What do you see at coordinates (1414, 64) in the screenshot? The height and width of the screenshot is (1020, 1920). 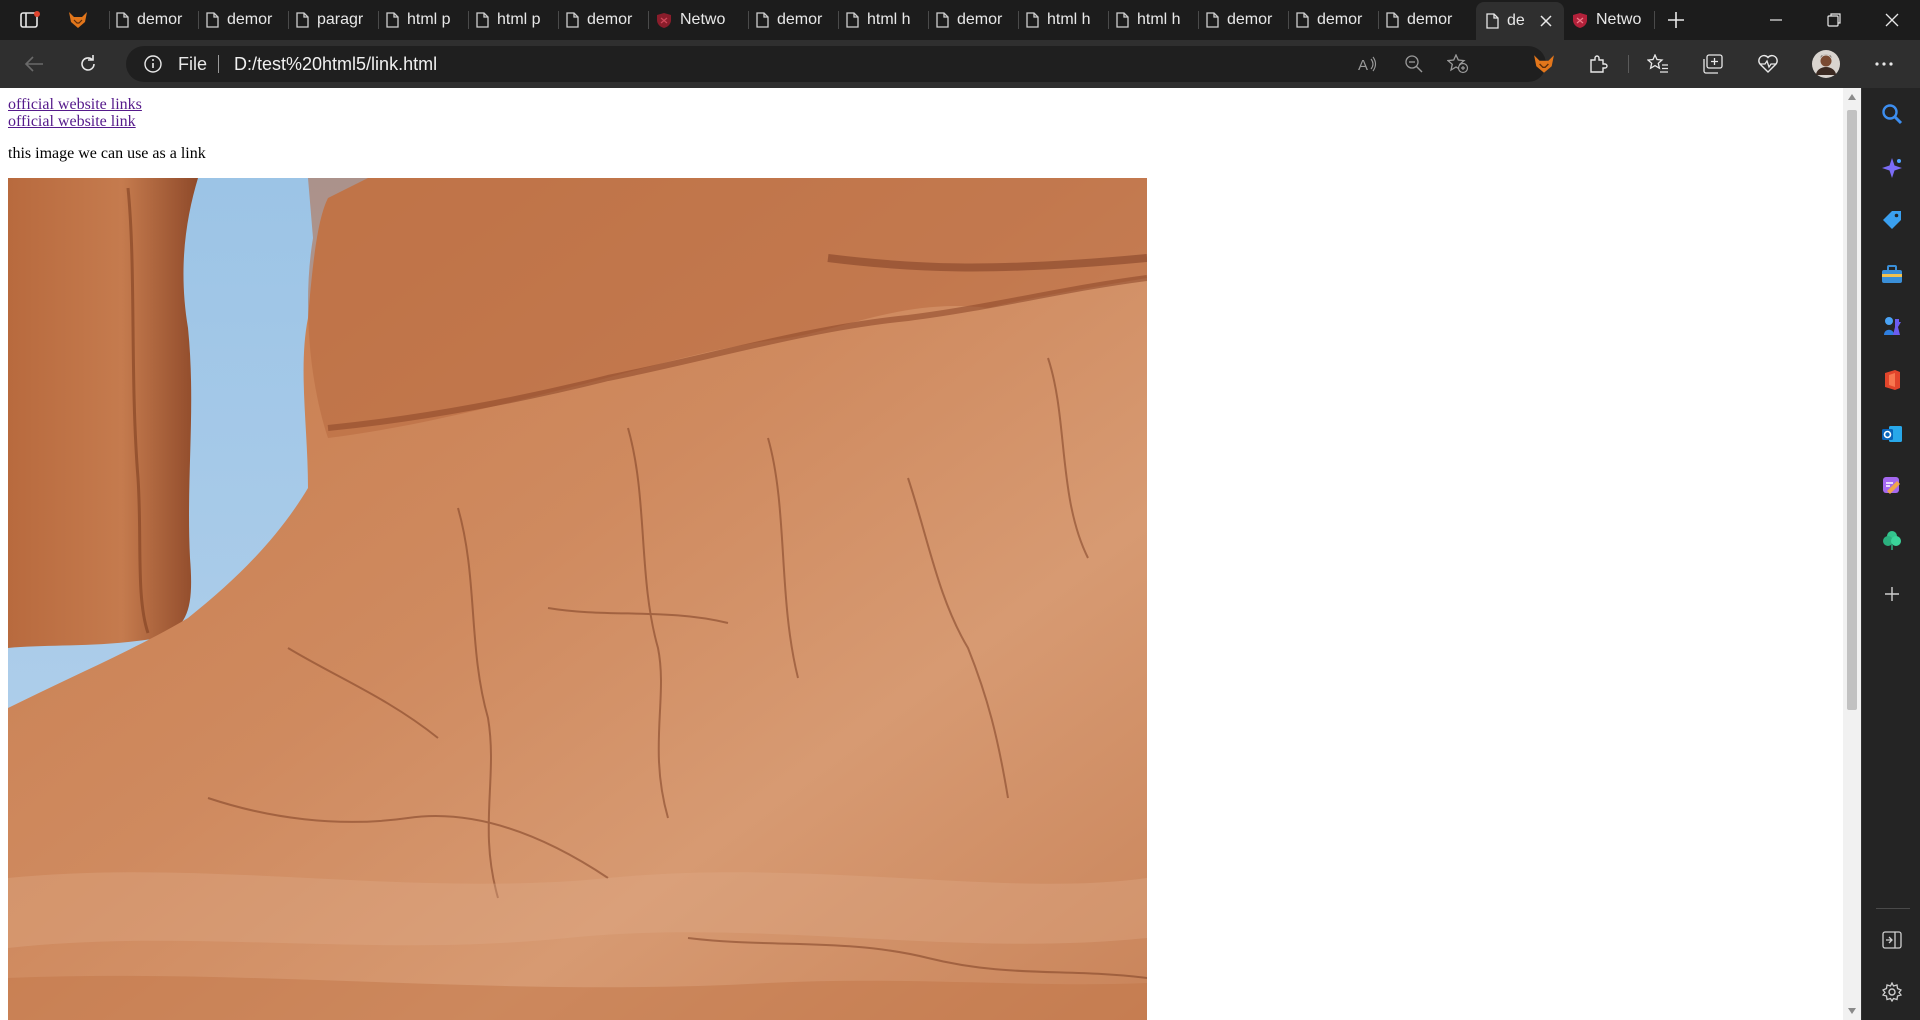 I see `zoom-out-button` at bounding box center [1414, 64].